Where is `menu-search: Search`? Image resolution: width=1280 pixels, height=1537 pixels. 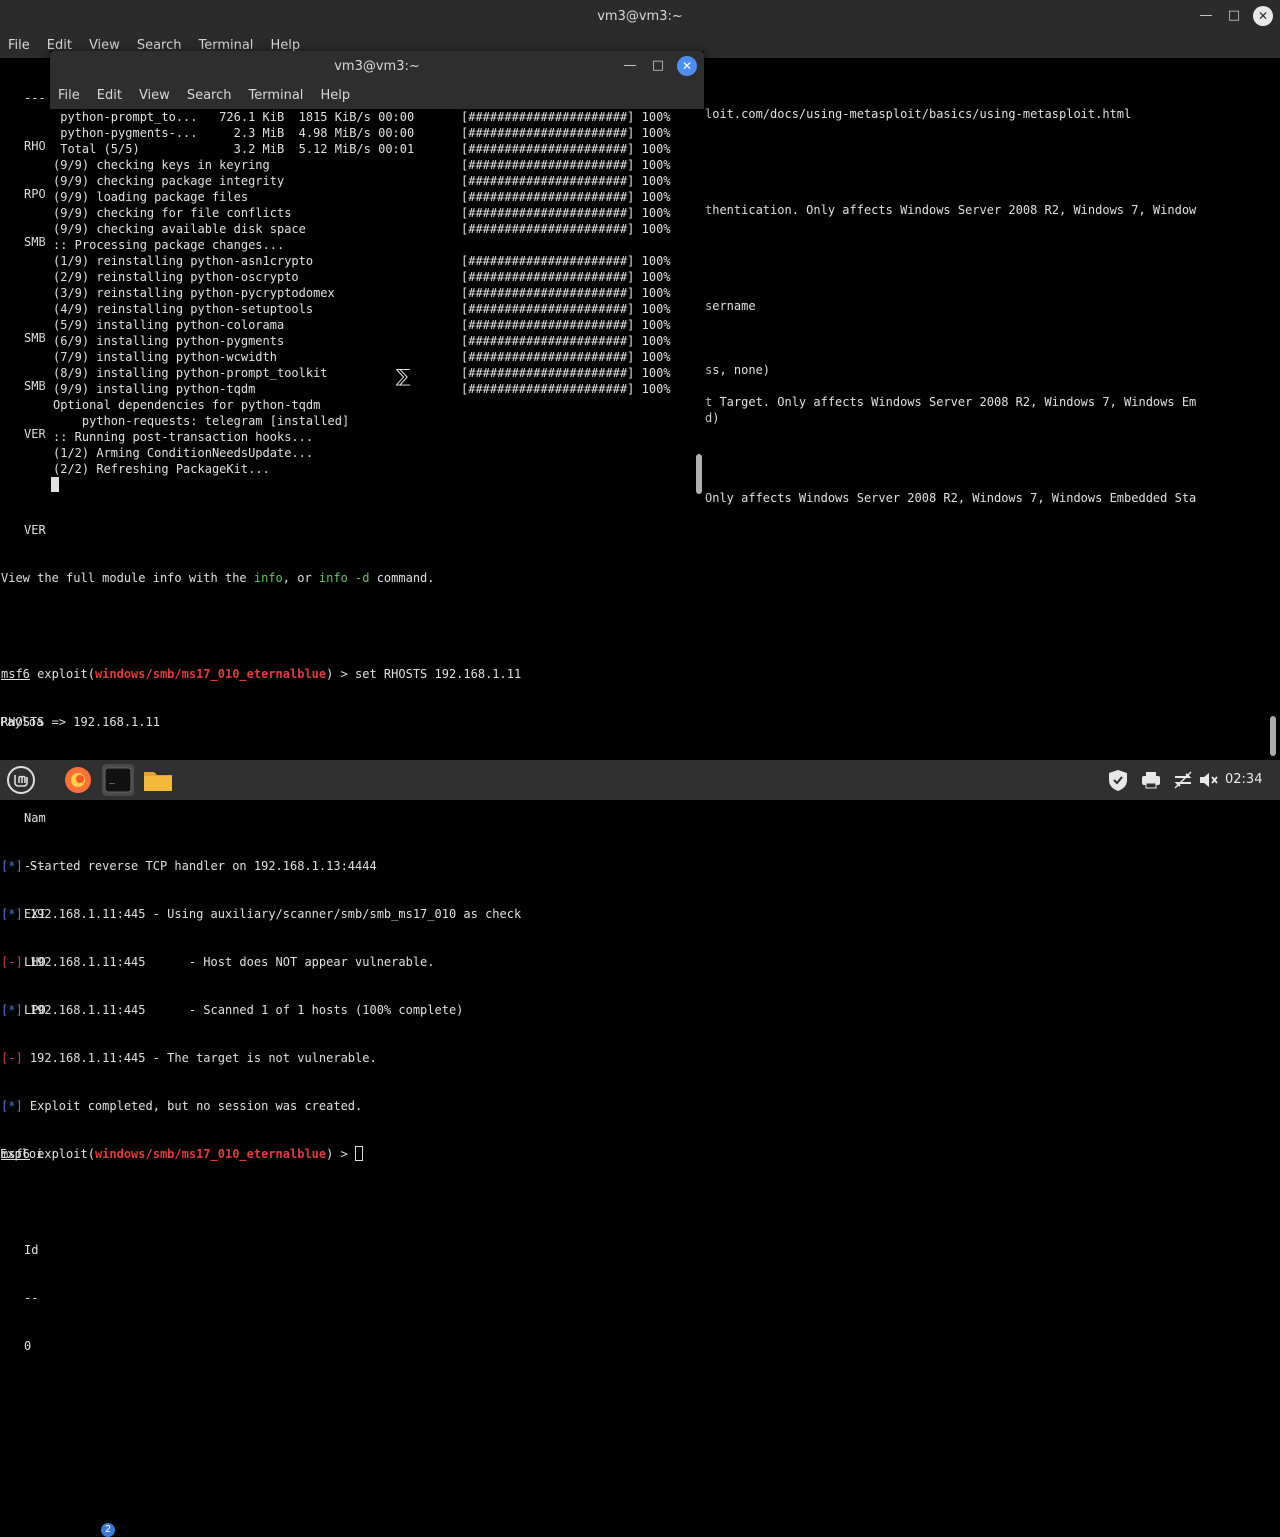
menu-search: Search is located at coordinates (210, 92).